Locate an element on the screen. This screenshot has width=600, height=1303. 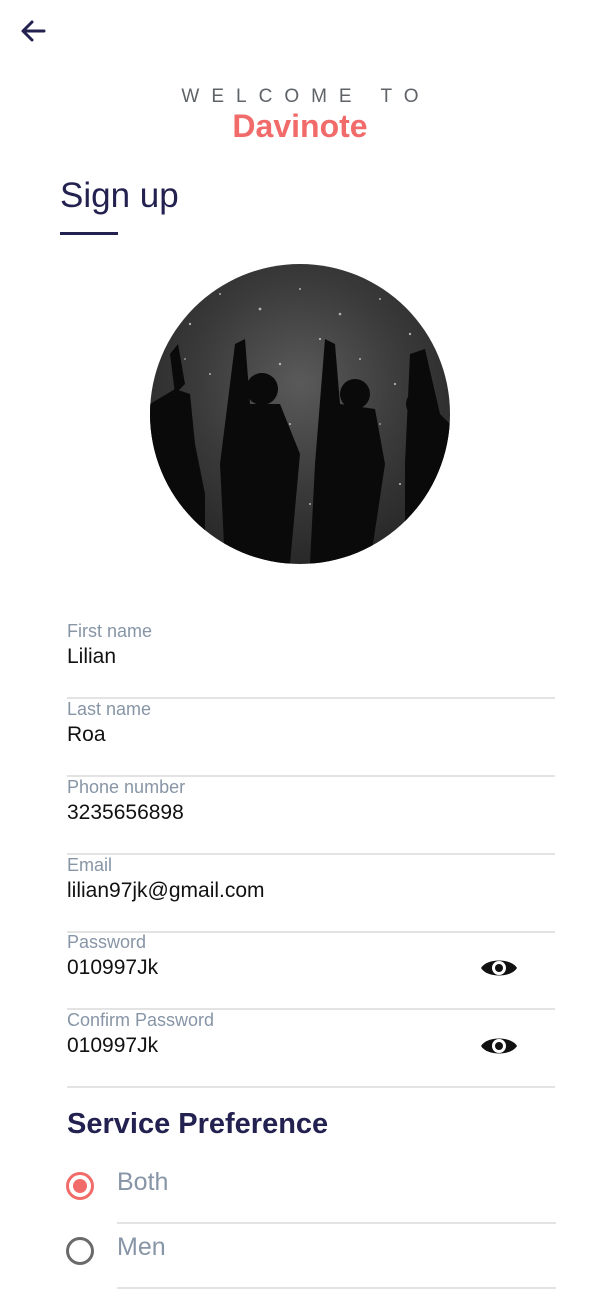
first-name-value: Lilian is located at coordinates (91, 657).